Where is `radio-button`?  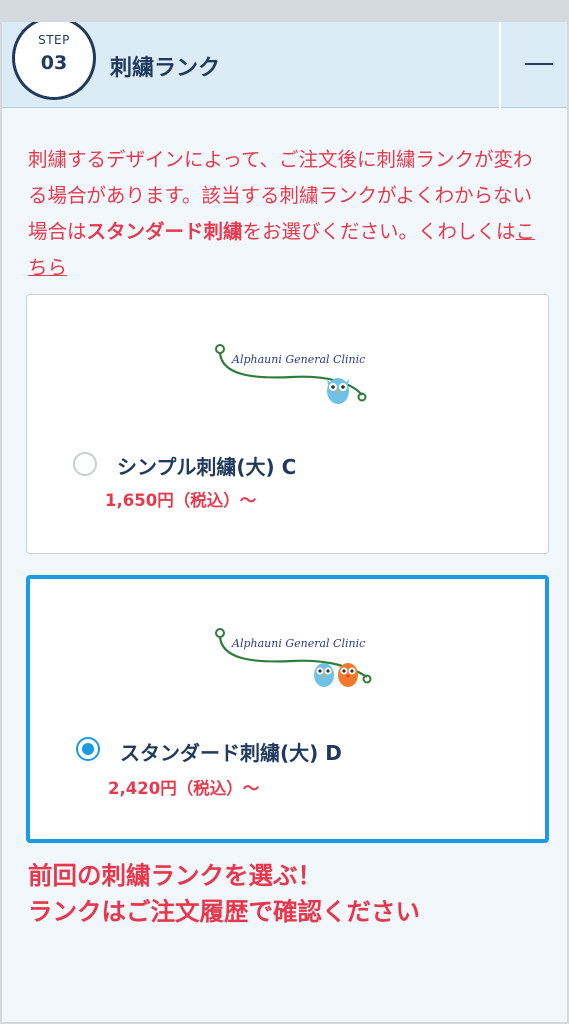 radio-button is located at coordinates (85, 464).